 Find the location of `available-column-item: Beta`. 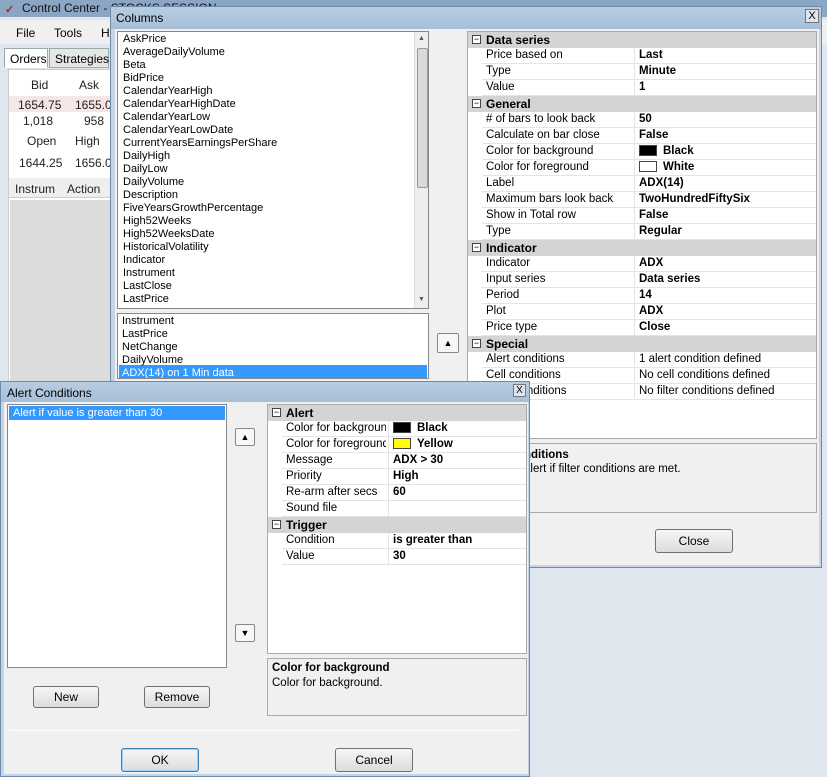

available-column-item: Beta is located at coordinates (134, 65).